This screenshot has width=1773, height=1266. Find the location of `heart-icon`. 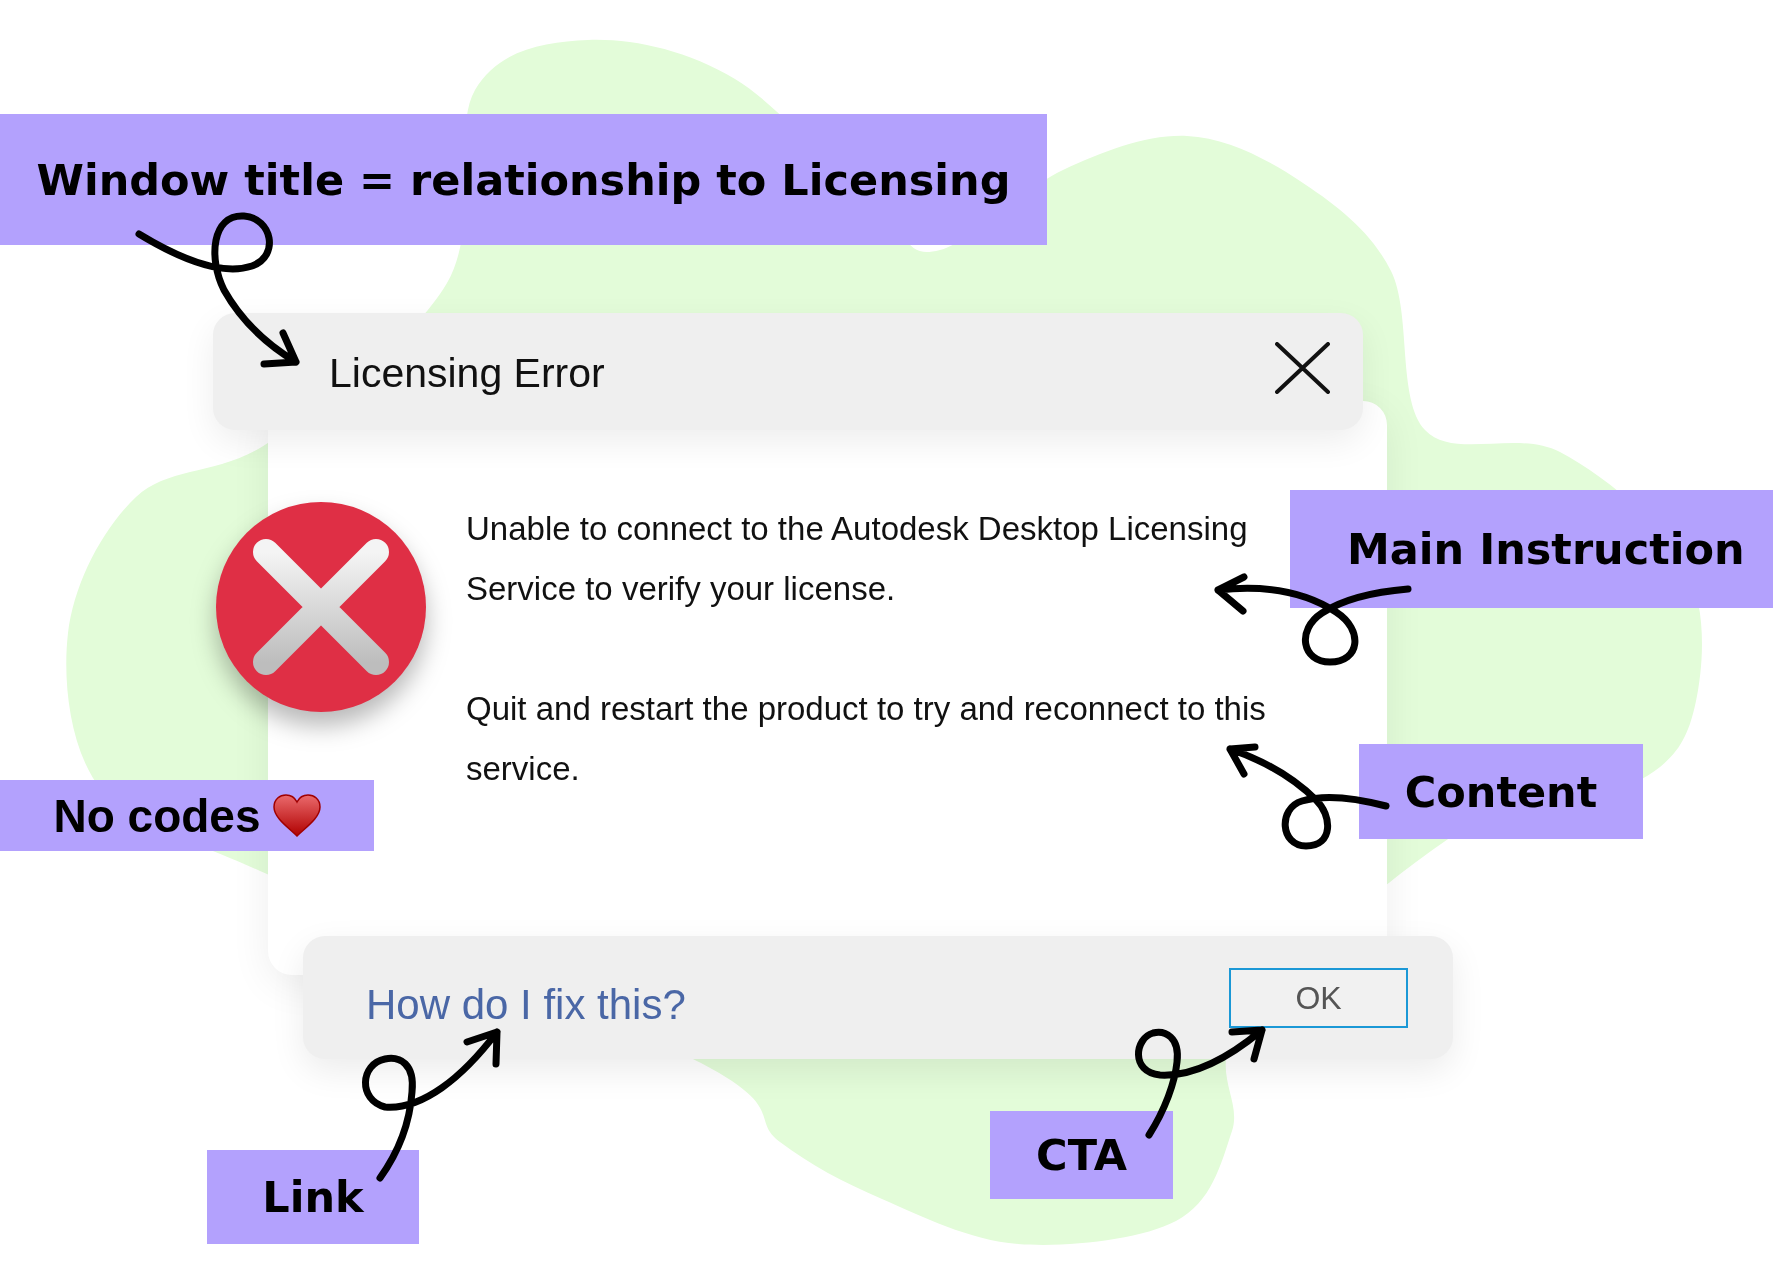

heart-icon is located at coordinates (296, 815).